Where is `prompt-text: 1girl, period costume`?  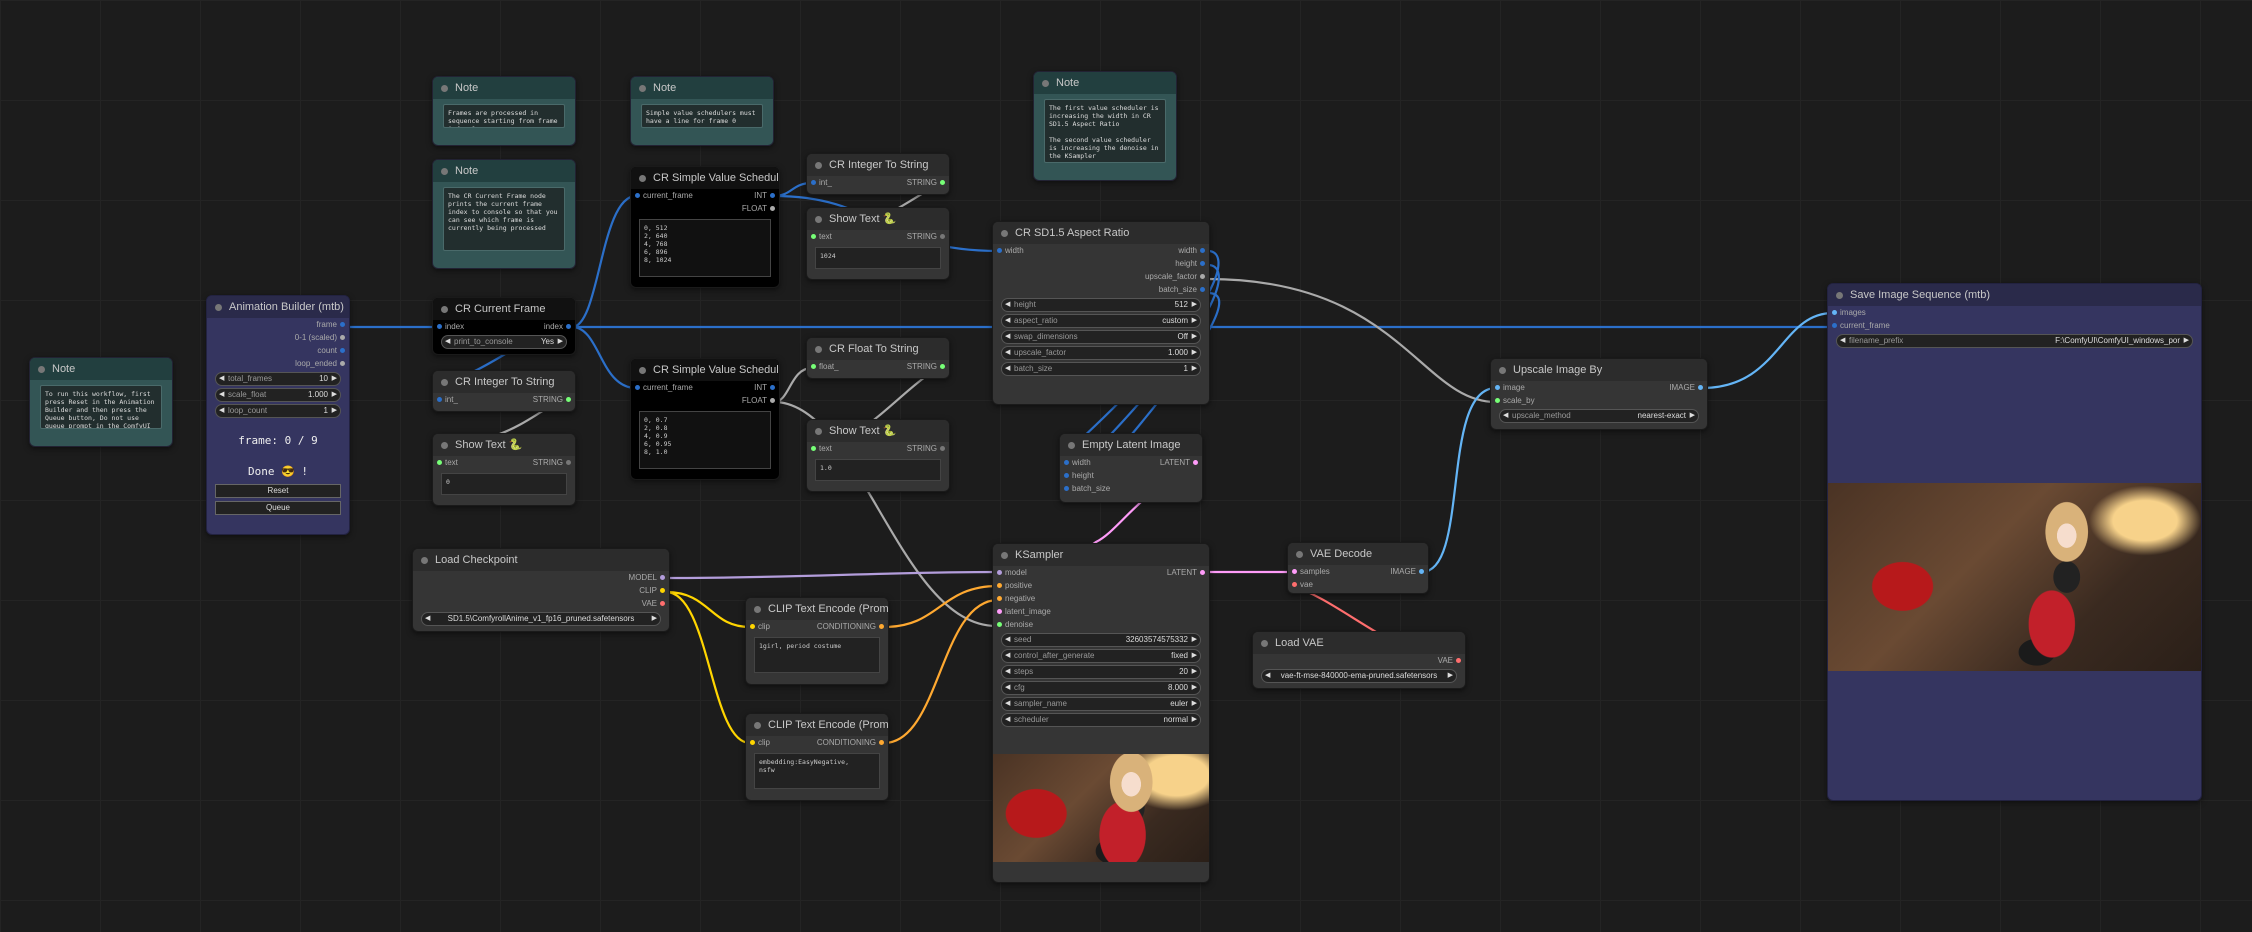
prompt-text: 1girl, period costume is located at coordinates (817, 655).